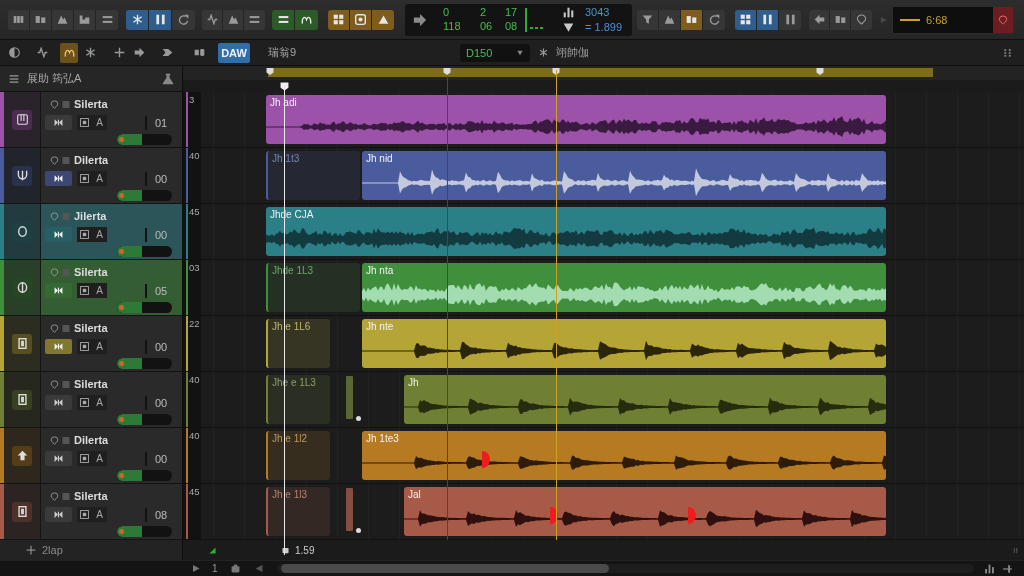 This screenshot has height=576, width=1024. I want to click on rate-value: = 1.899, so click(603, 27).